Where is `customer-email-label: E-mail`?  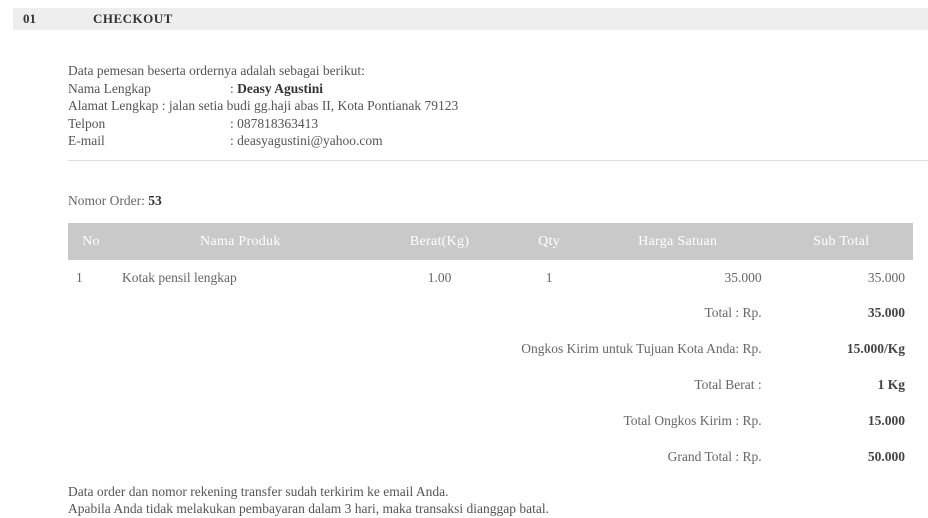
customer-email-label: E-mail is located at coordinates (86, 140).